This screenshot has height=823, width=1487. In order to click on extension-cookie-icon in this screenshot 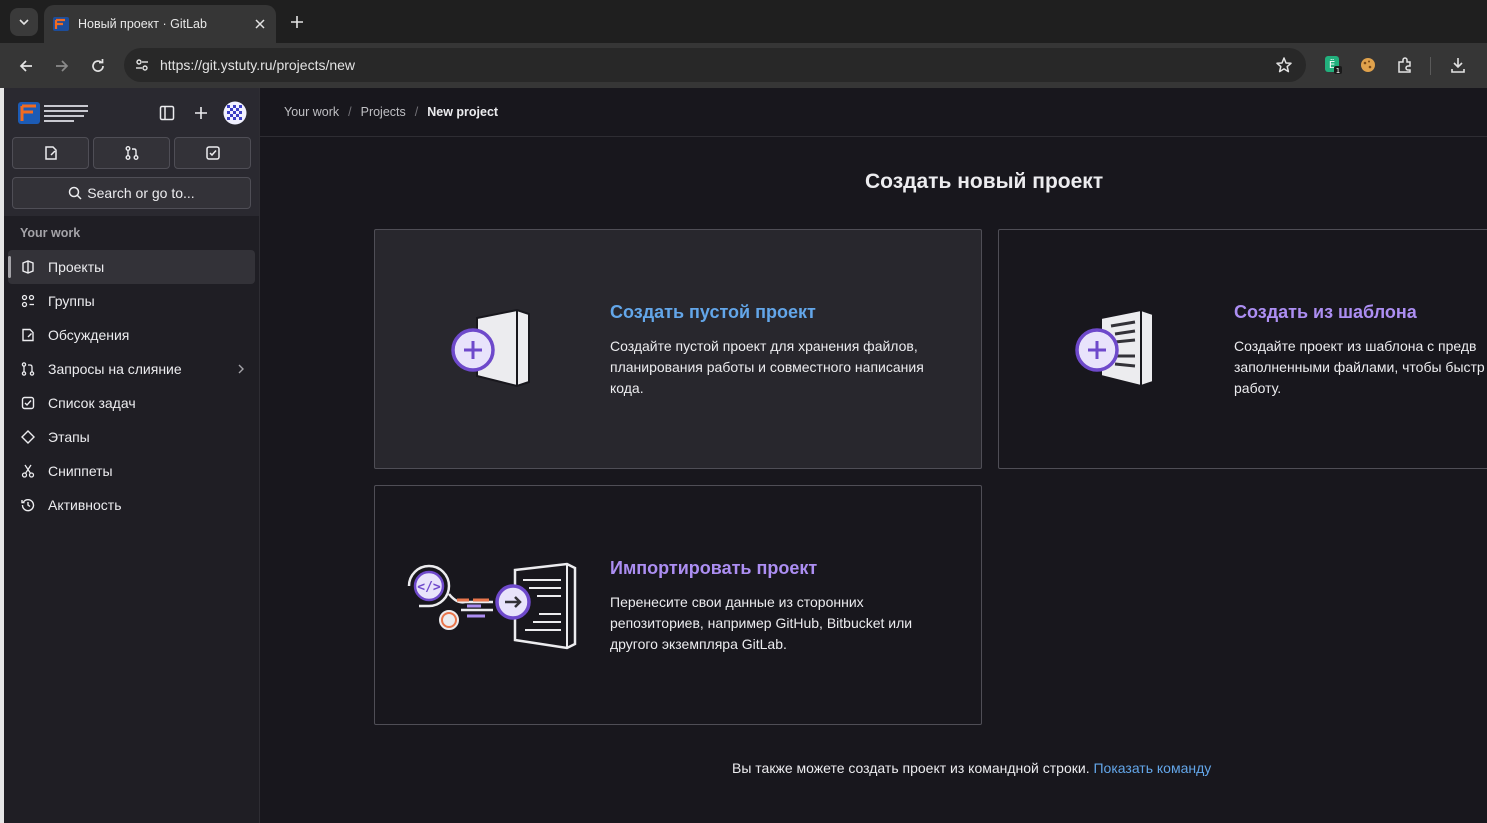, I will do `click(1368, 65)`.